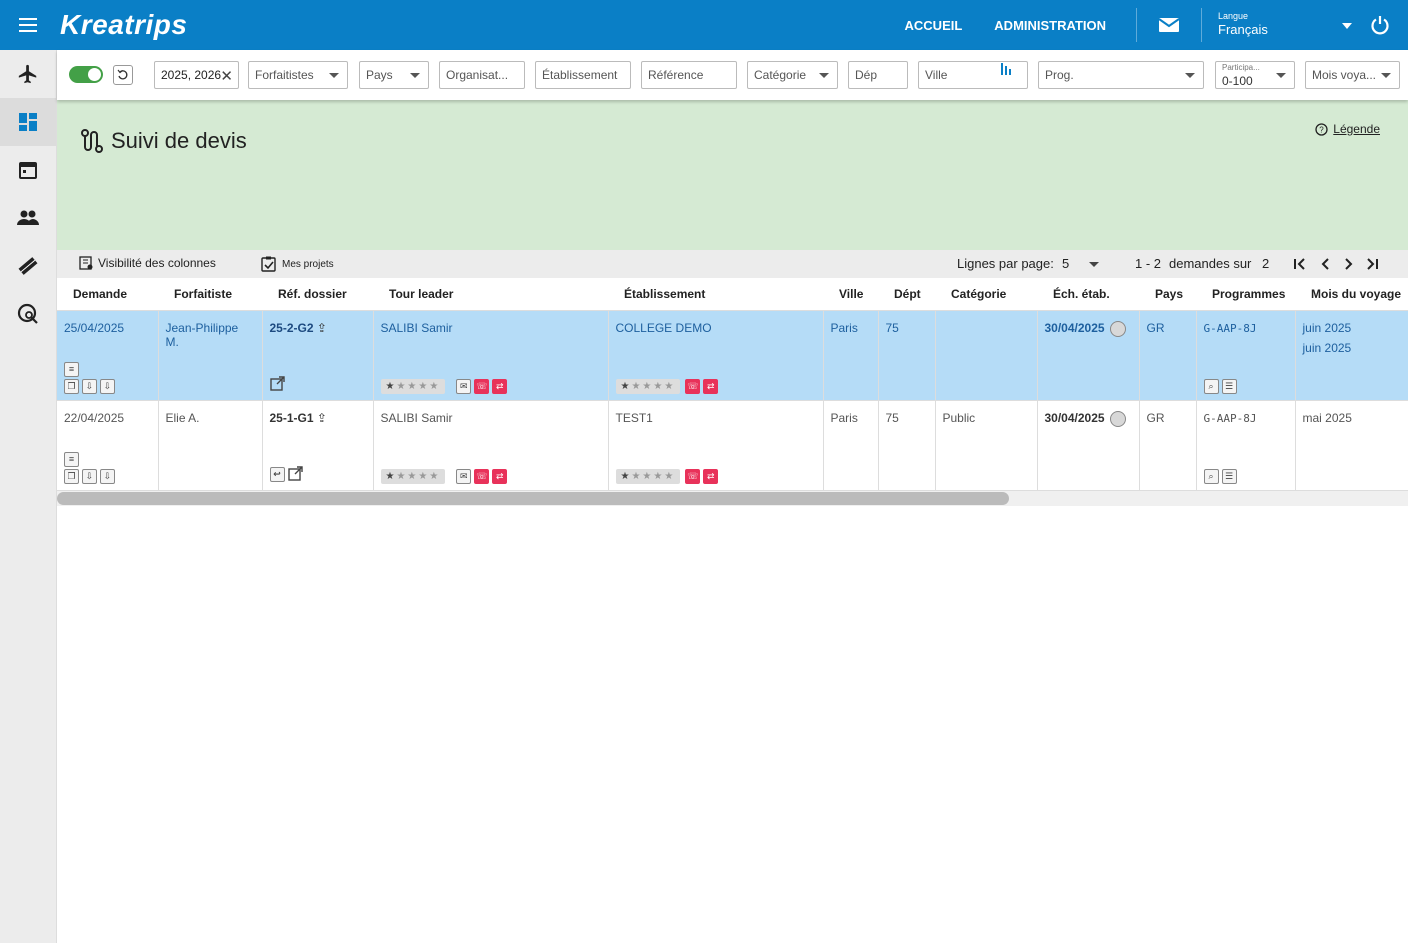 This screenshot has height=943, width=1408. Describe the element at coordinates (226, 76) in the screenshot. I see `clear-icon: ✕` at that location.